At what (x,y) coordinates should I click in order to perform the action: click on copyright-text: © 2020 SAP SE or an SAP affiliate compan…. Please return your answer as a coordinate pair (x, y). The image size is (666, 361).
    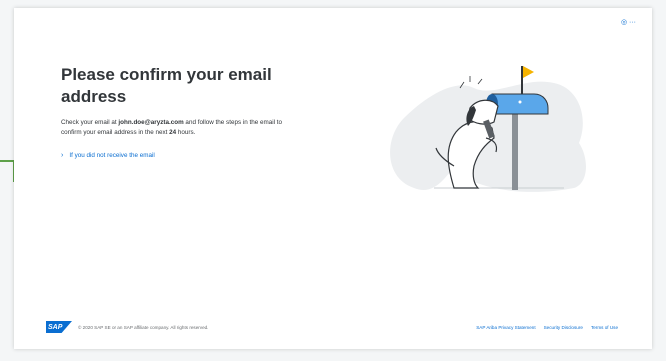
    Looking at the image, I should click on (143, 327).